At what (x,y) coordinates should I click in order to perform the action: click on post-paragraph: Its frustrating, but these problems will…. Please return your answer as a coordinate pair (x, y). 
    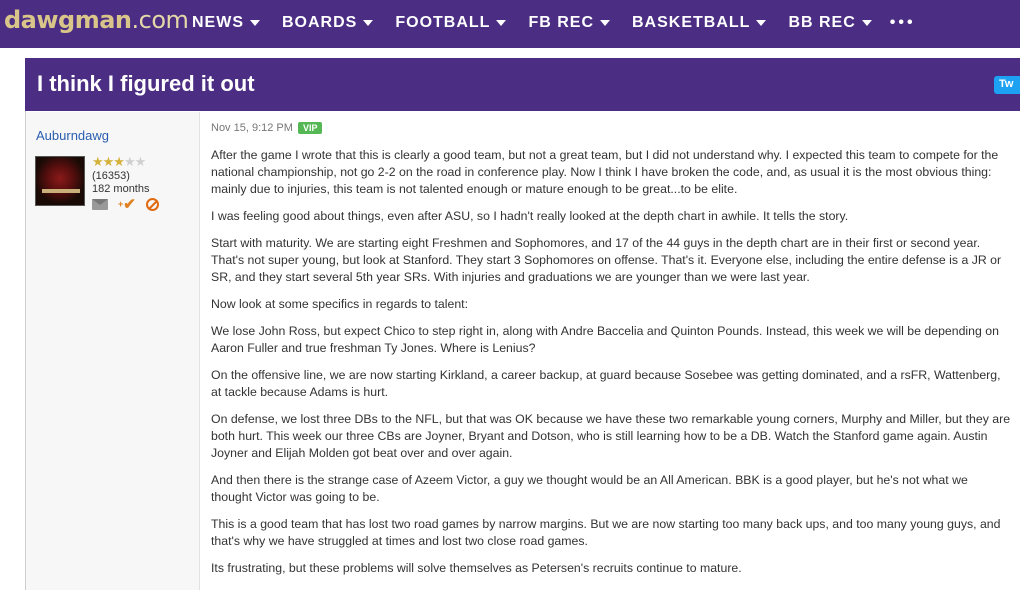
    Looking at the image, I should click on (476, 568).